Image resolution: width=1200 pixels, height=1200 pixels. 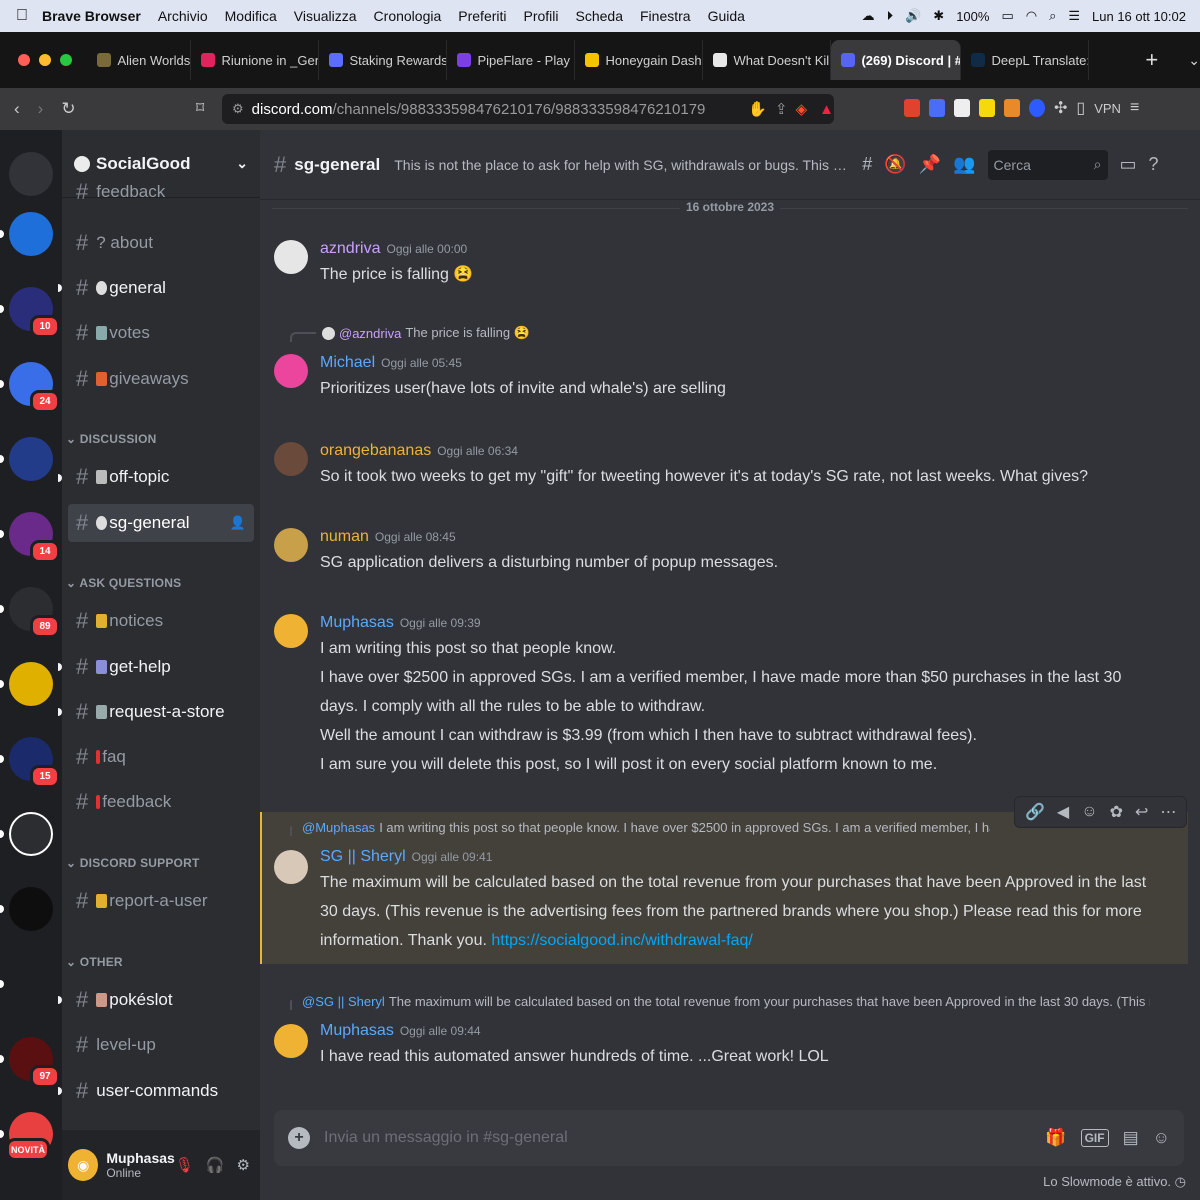 I want to click on tab-3: PipeFlare - Play Cryp, so click(x=511, y=60).